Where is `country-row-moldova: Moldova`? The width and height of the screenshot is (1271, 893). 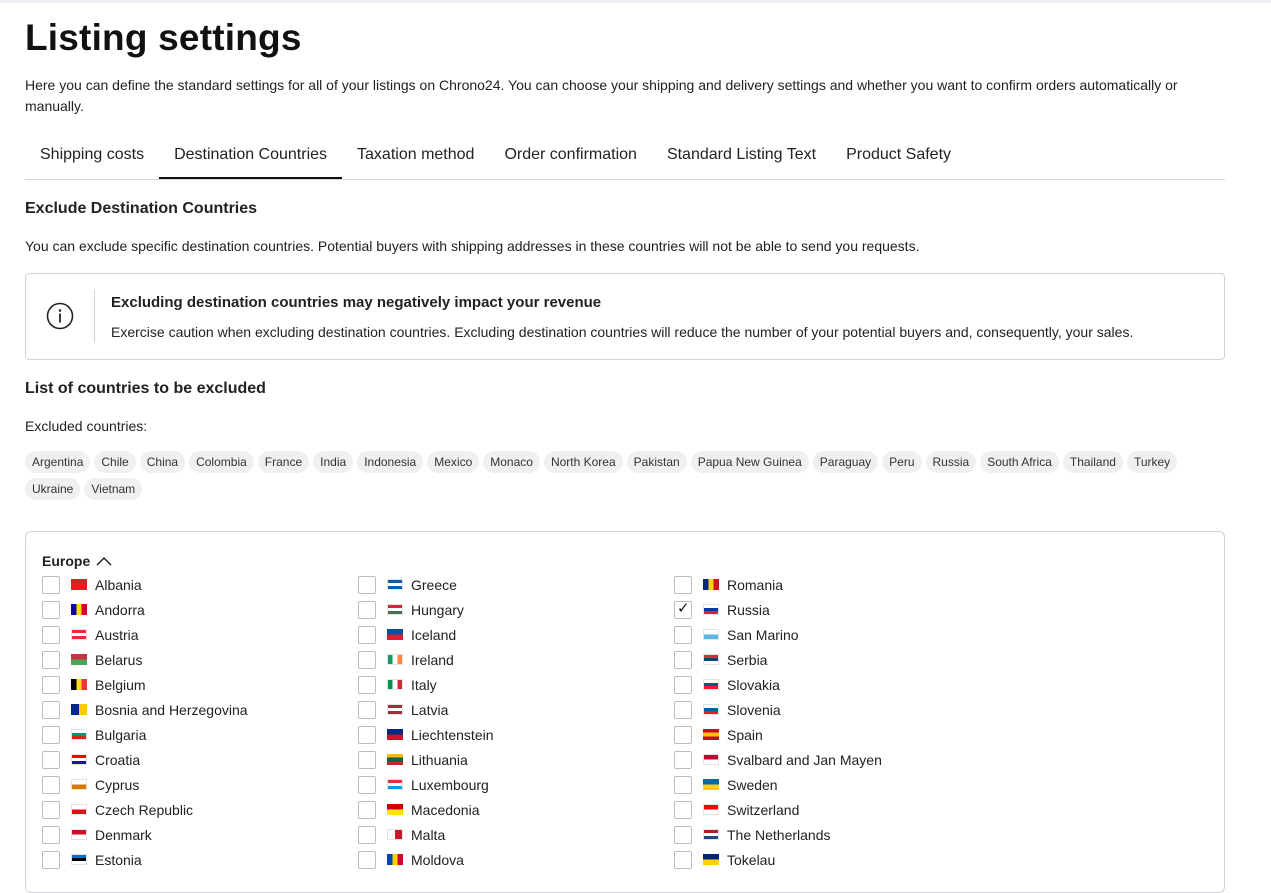 country-row-moldova: Moldova is located at coordinates (426, 859).